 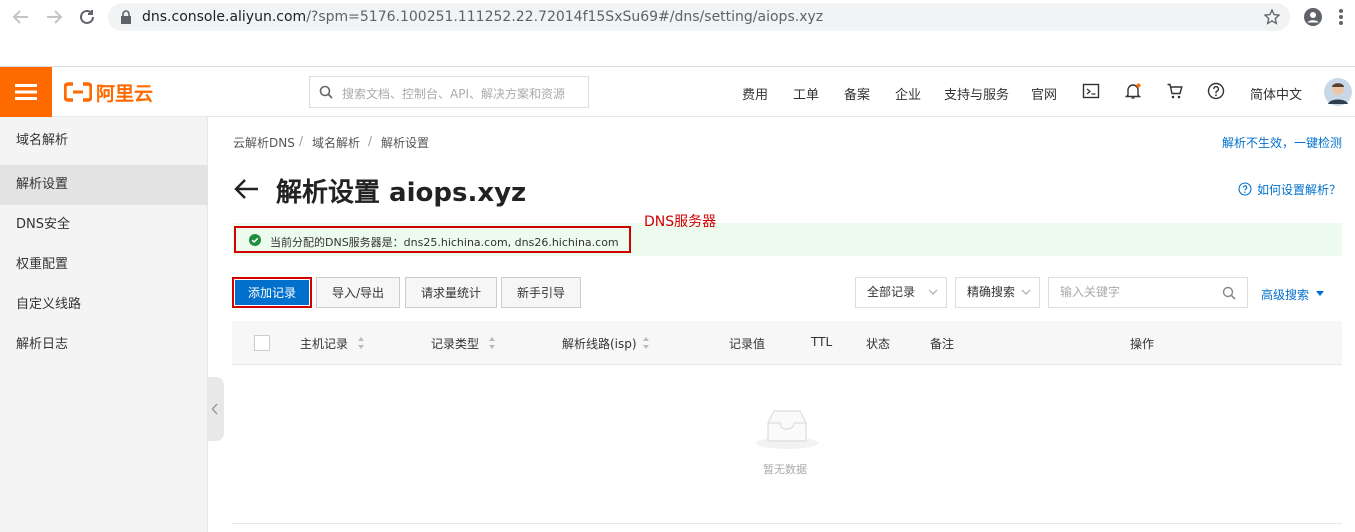 What do you see at coordinates (451, 292) in the screenshot?
I see `request-stats-button: 请求量统计` at bounding box center [451, 292].